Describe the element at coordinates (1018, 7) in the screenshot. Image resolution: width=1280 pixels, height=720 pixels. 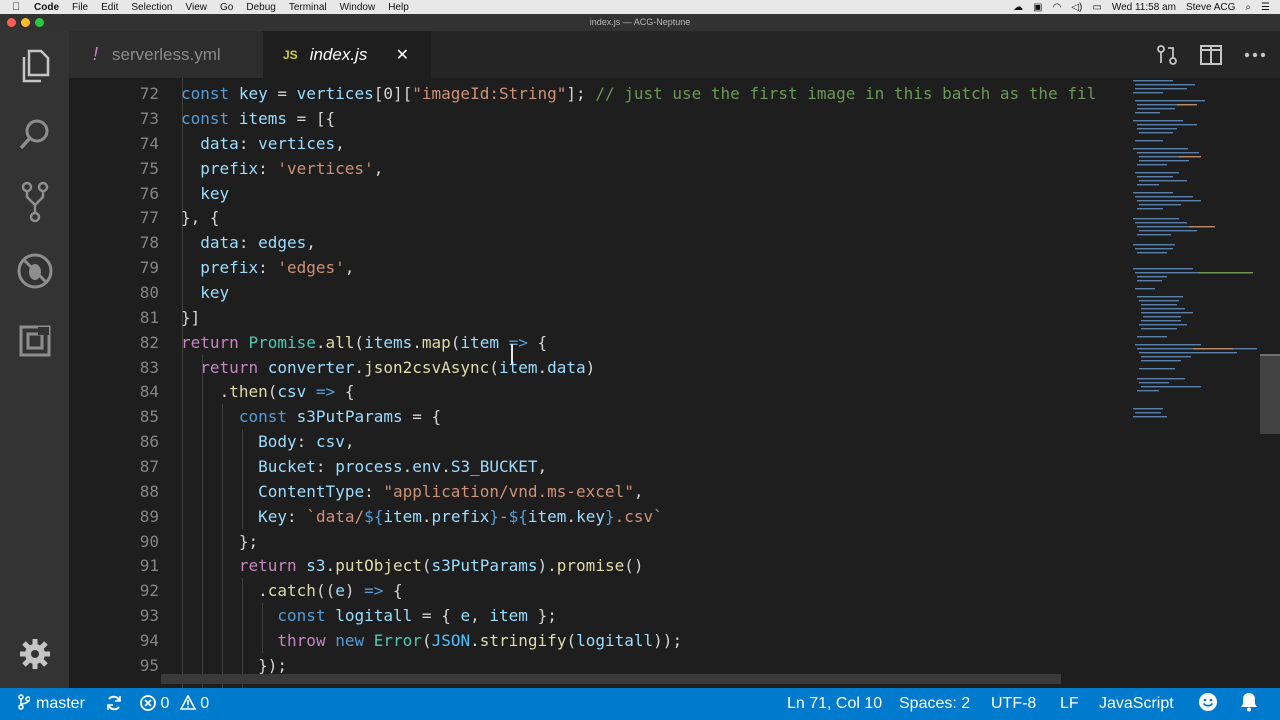
I see `cloud-icon: ☁` at that location.